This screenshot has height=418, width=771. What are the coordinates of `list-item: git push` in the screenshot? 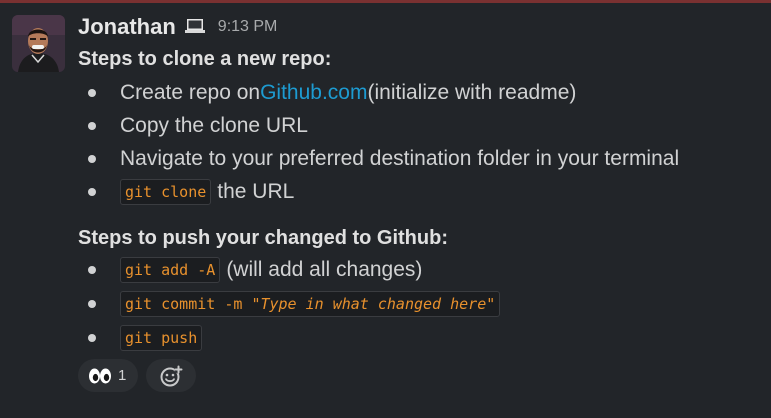 It's located at (148, 338).